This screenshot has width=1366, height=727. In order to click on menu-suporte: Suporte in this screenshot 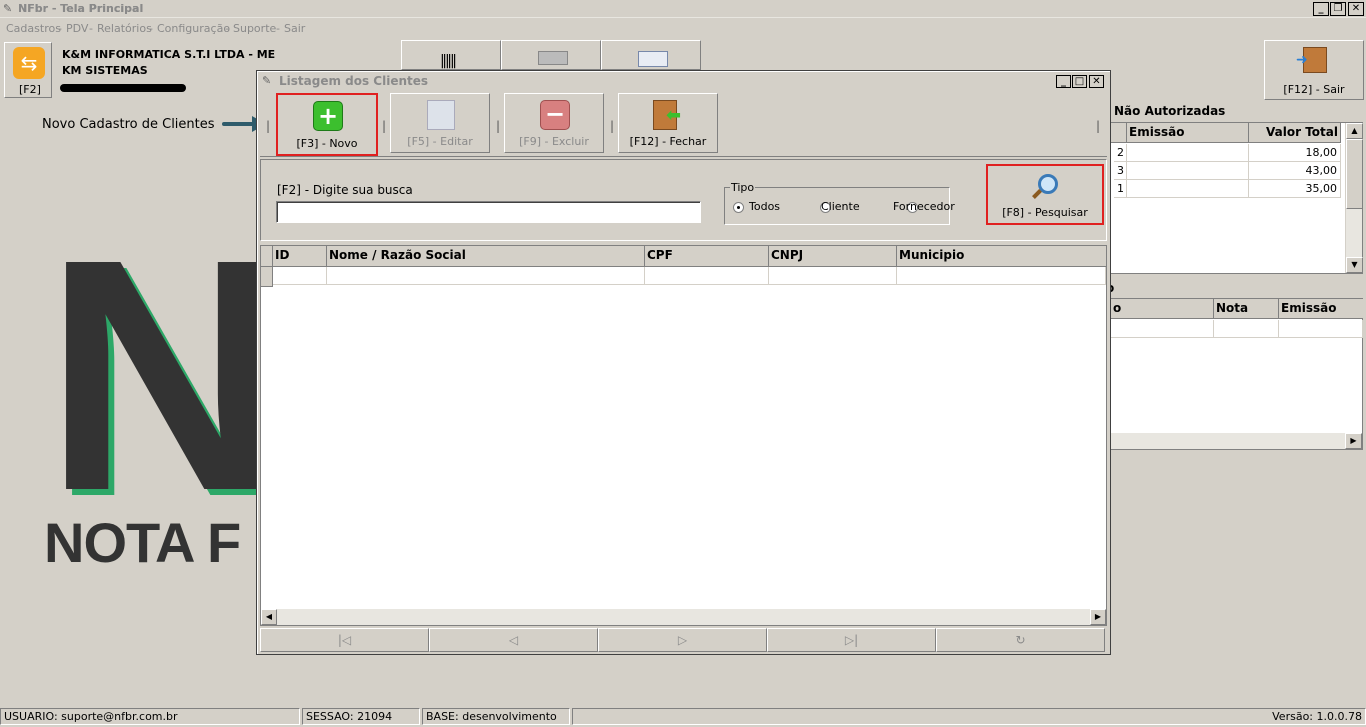, I will do `click(254, 28)`.